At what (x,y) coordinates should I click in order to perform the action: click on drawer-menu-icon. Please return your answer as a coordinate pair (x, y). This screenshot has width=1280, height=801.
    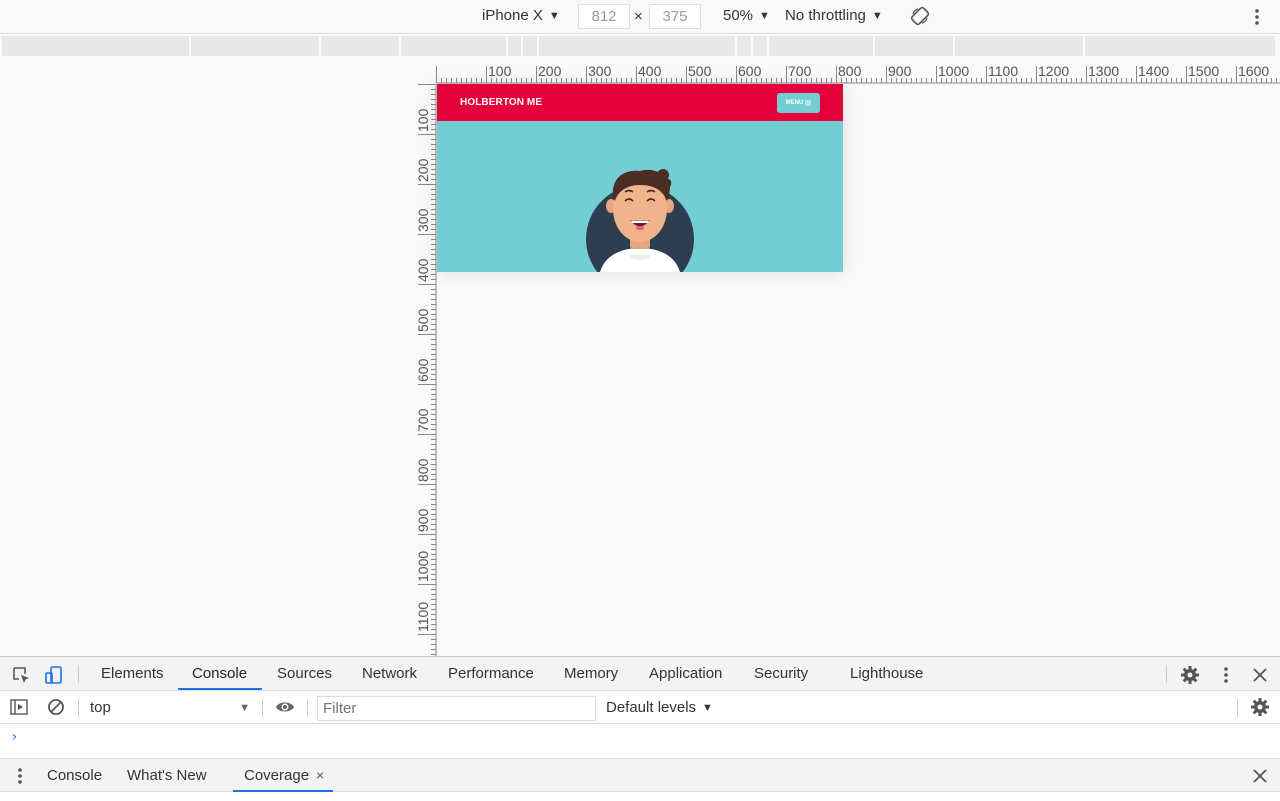
    Looking at the image, I should click on (20, 776).